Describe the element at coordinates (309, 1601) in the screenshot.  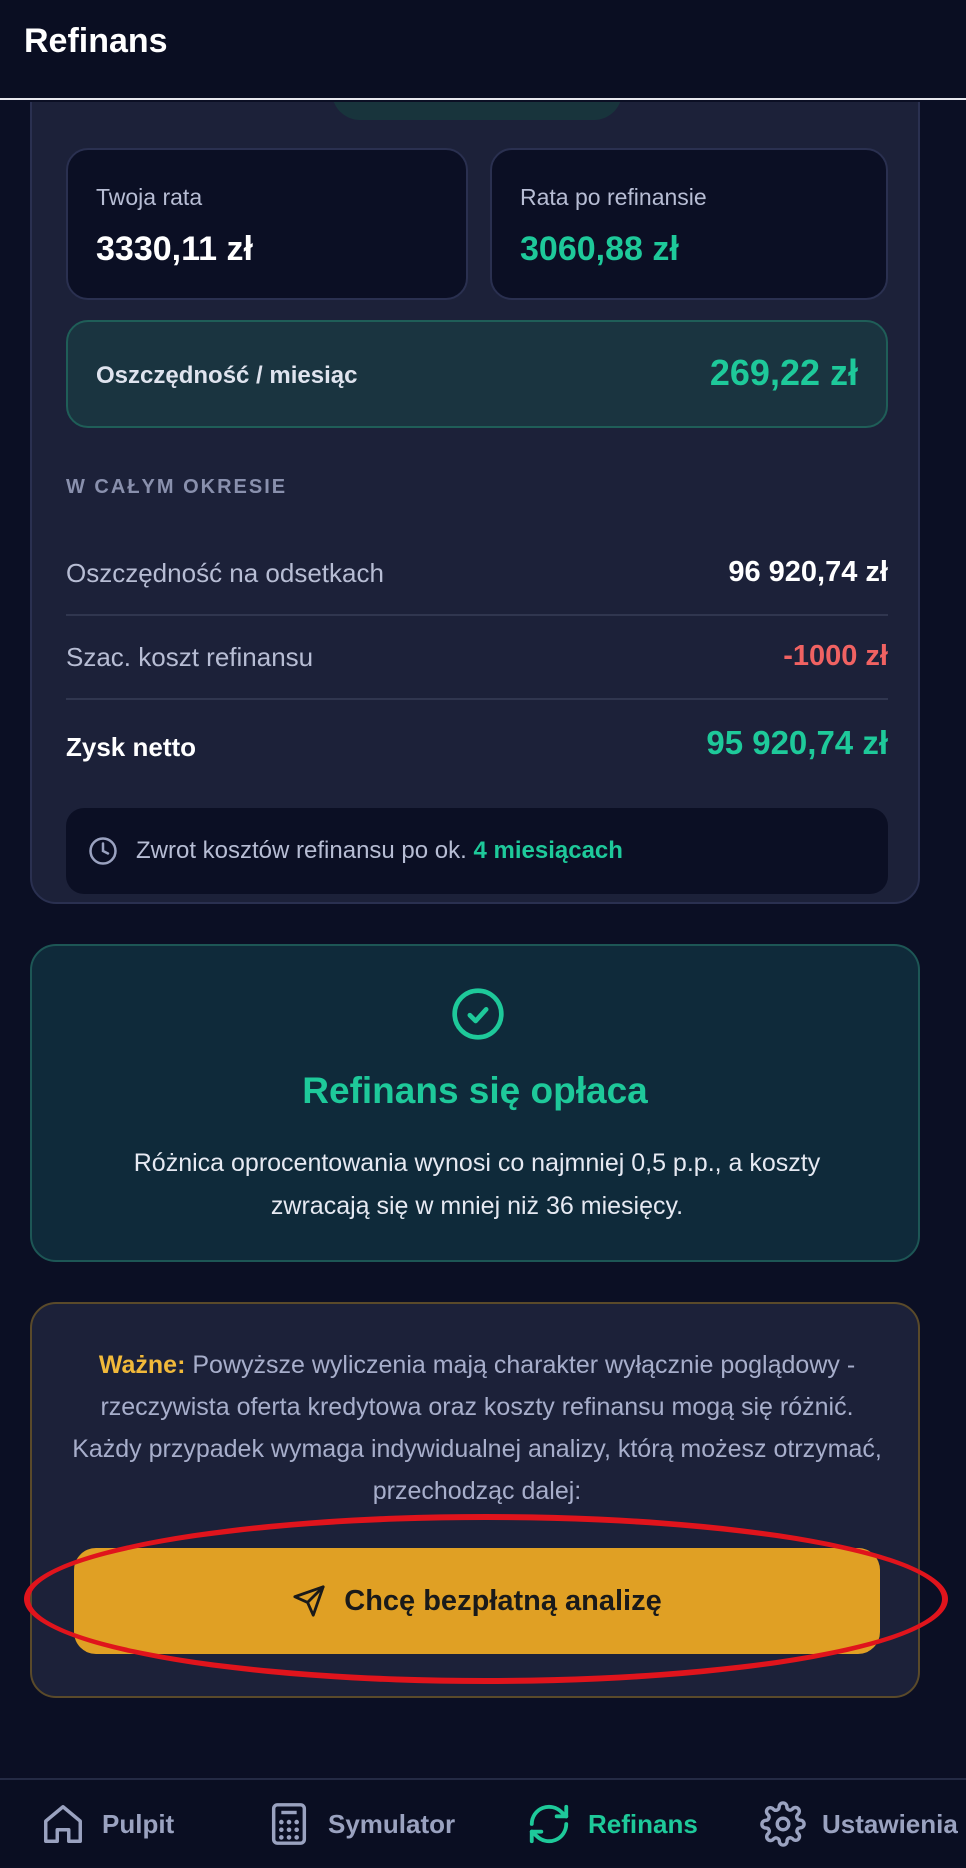
I see `send-icon` at that location.